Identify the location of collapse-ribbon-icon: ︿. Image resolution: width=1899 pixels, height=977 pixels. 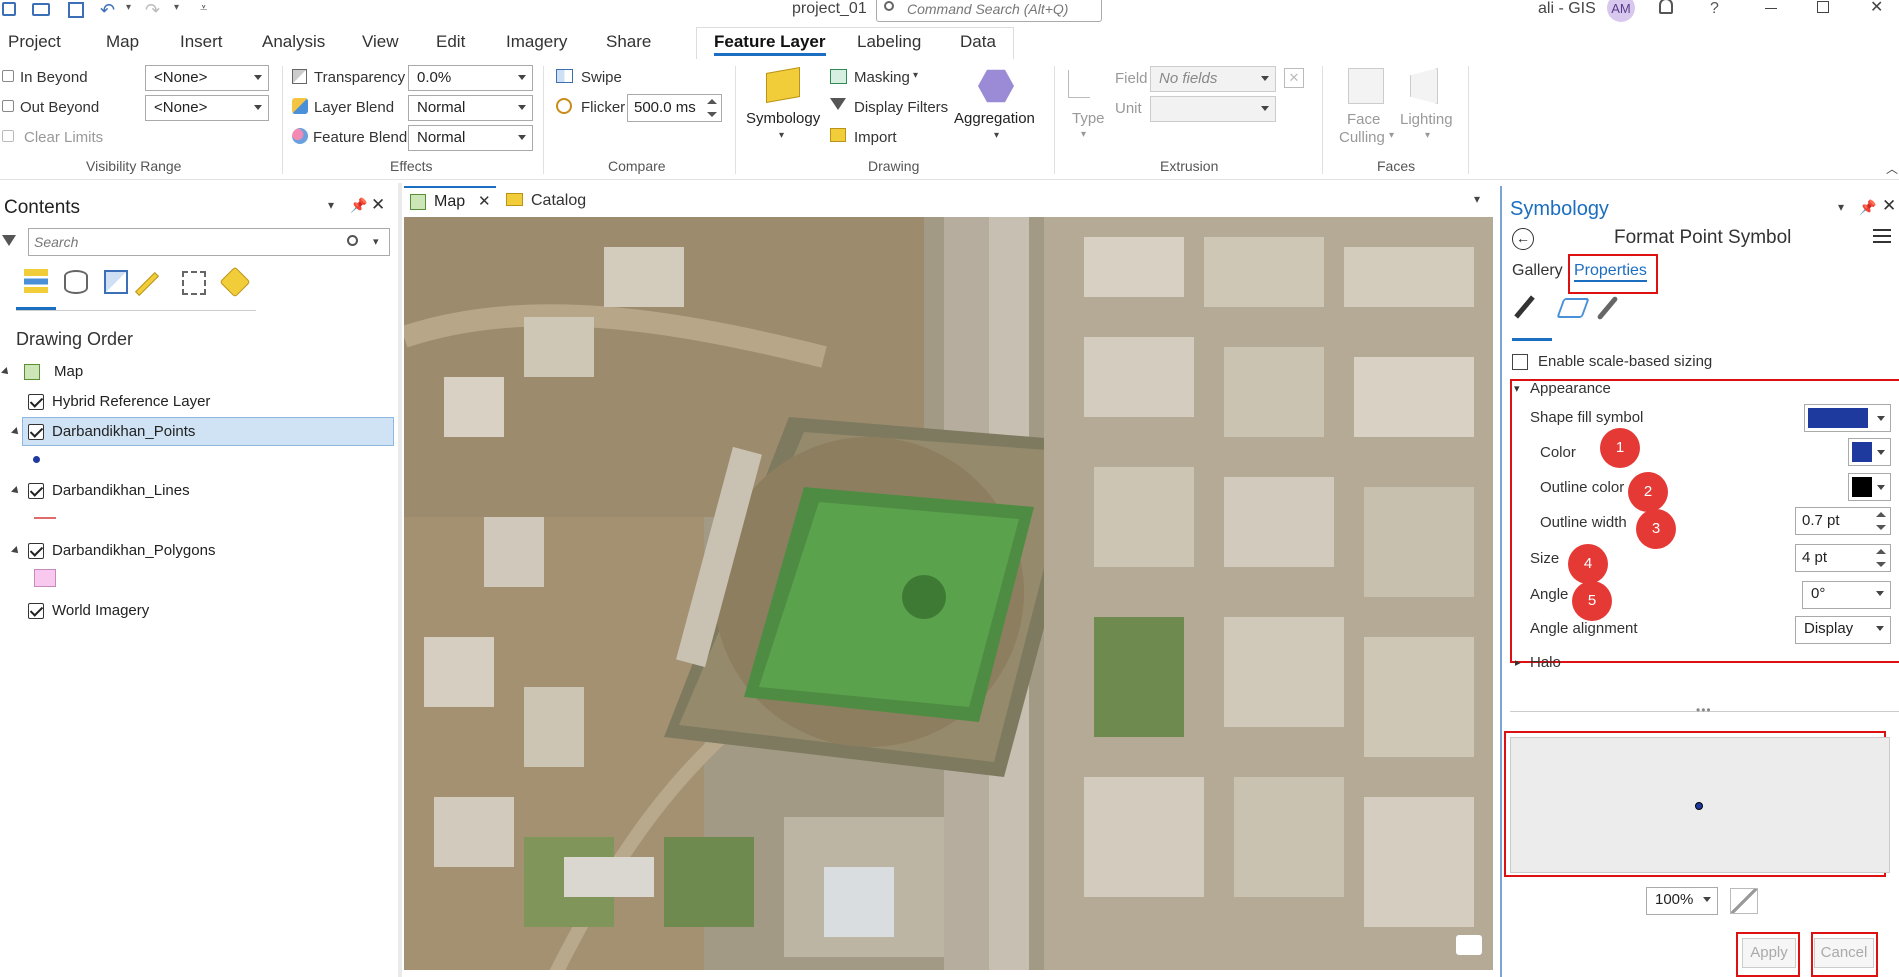
(1892, 168).